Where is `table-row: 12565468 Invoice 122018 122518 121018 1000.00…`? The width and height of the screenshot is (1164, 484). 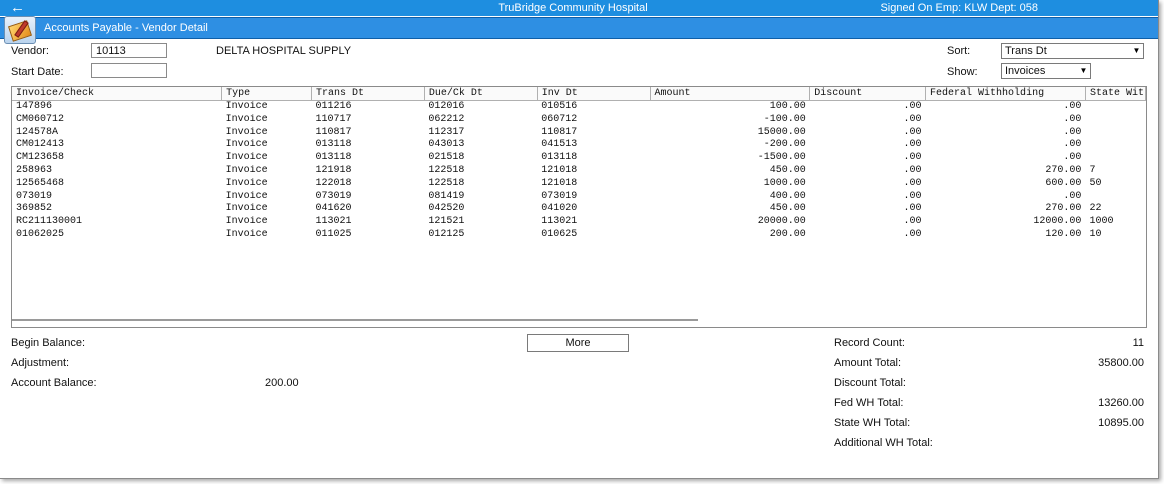
table-row: 12565468 Invoice 122018 122518 121018 1000.00… is located at coordinates (579, 184).